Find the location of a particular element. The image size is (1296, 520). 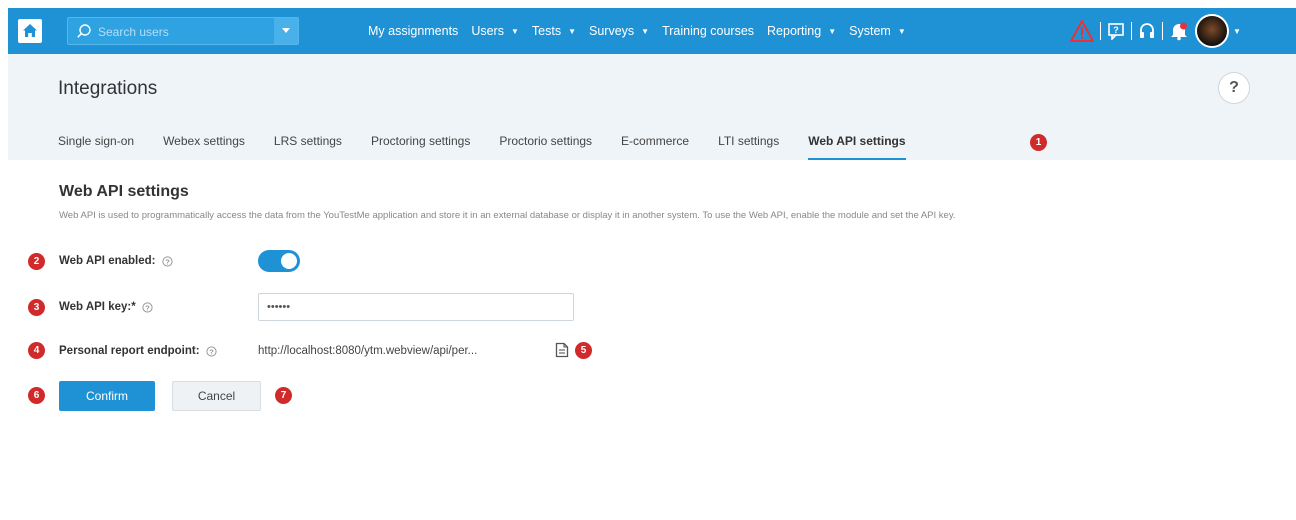

search-icon is located at coordinates (84, 31).